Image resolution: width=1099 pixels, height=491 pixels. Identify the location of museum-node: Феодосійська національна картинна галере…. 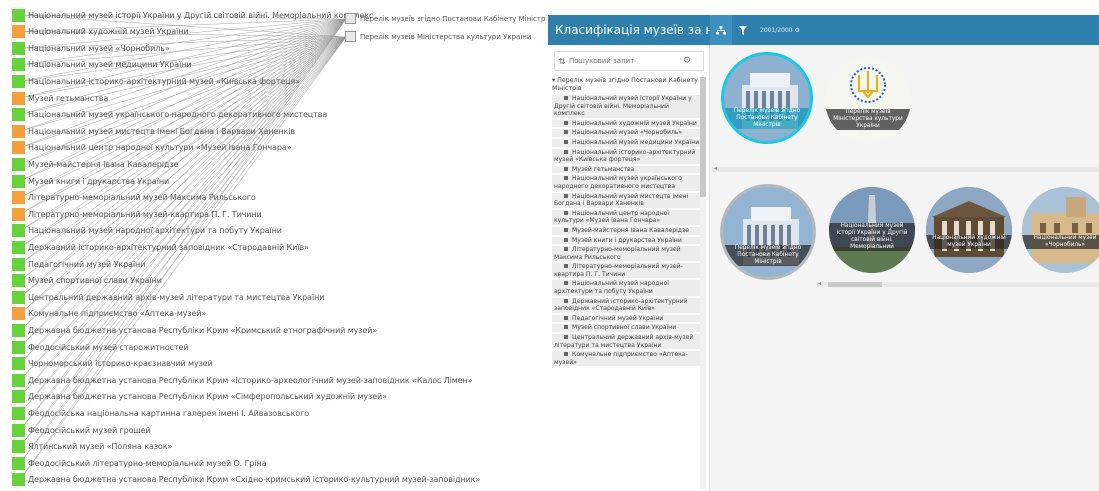
(160, 413).